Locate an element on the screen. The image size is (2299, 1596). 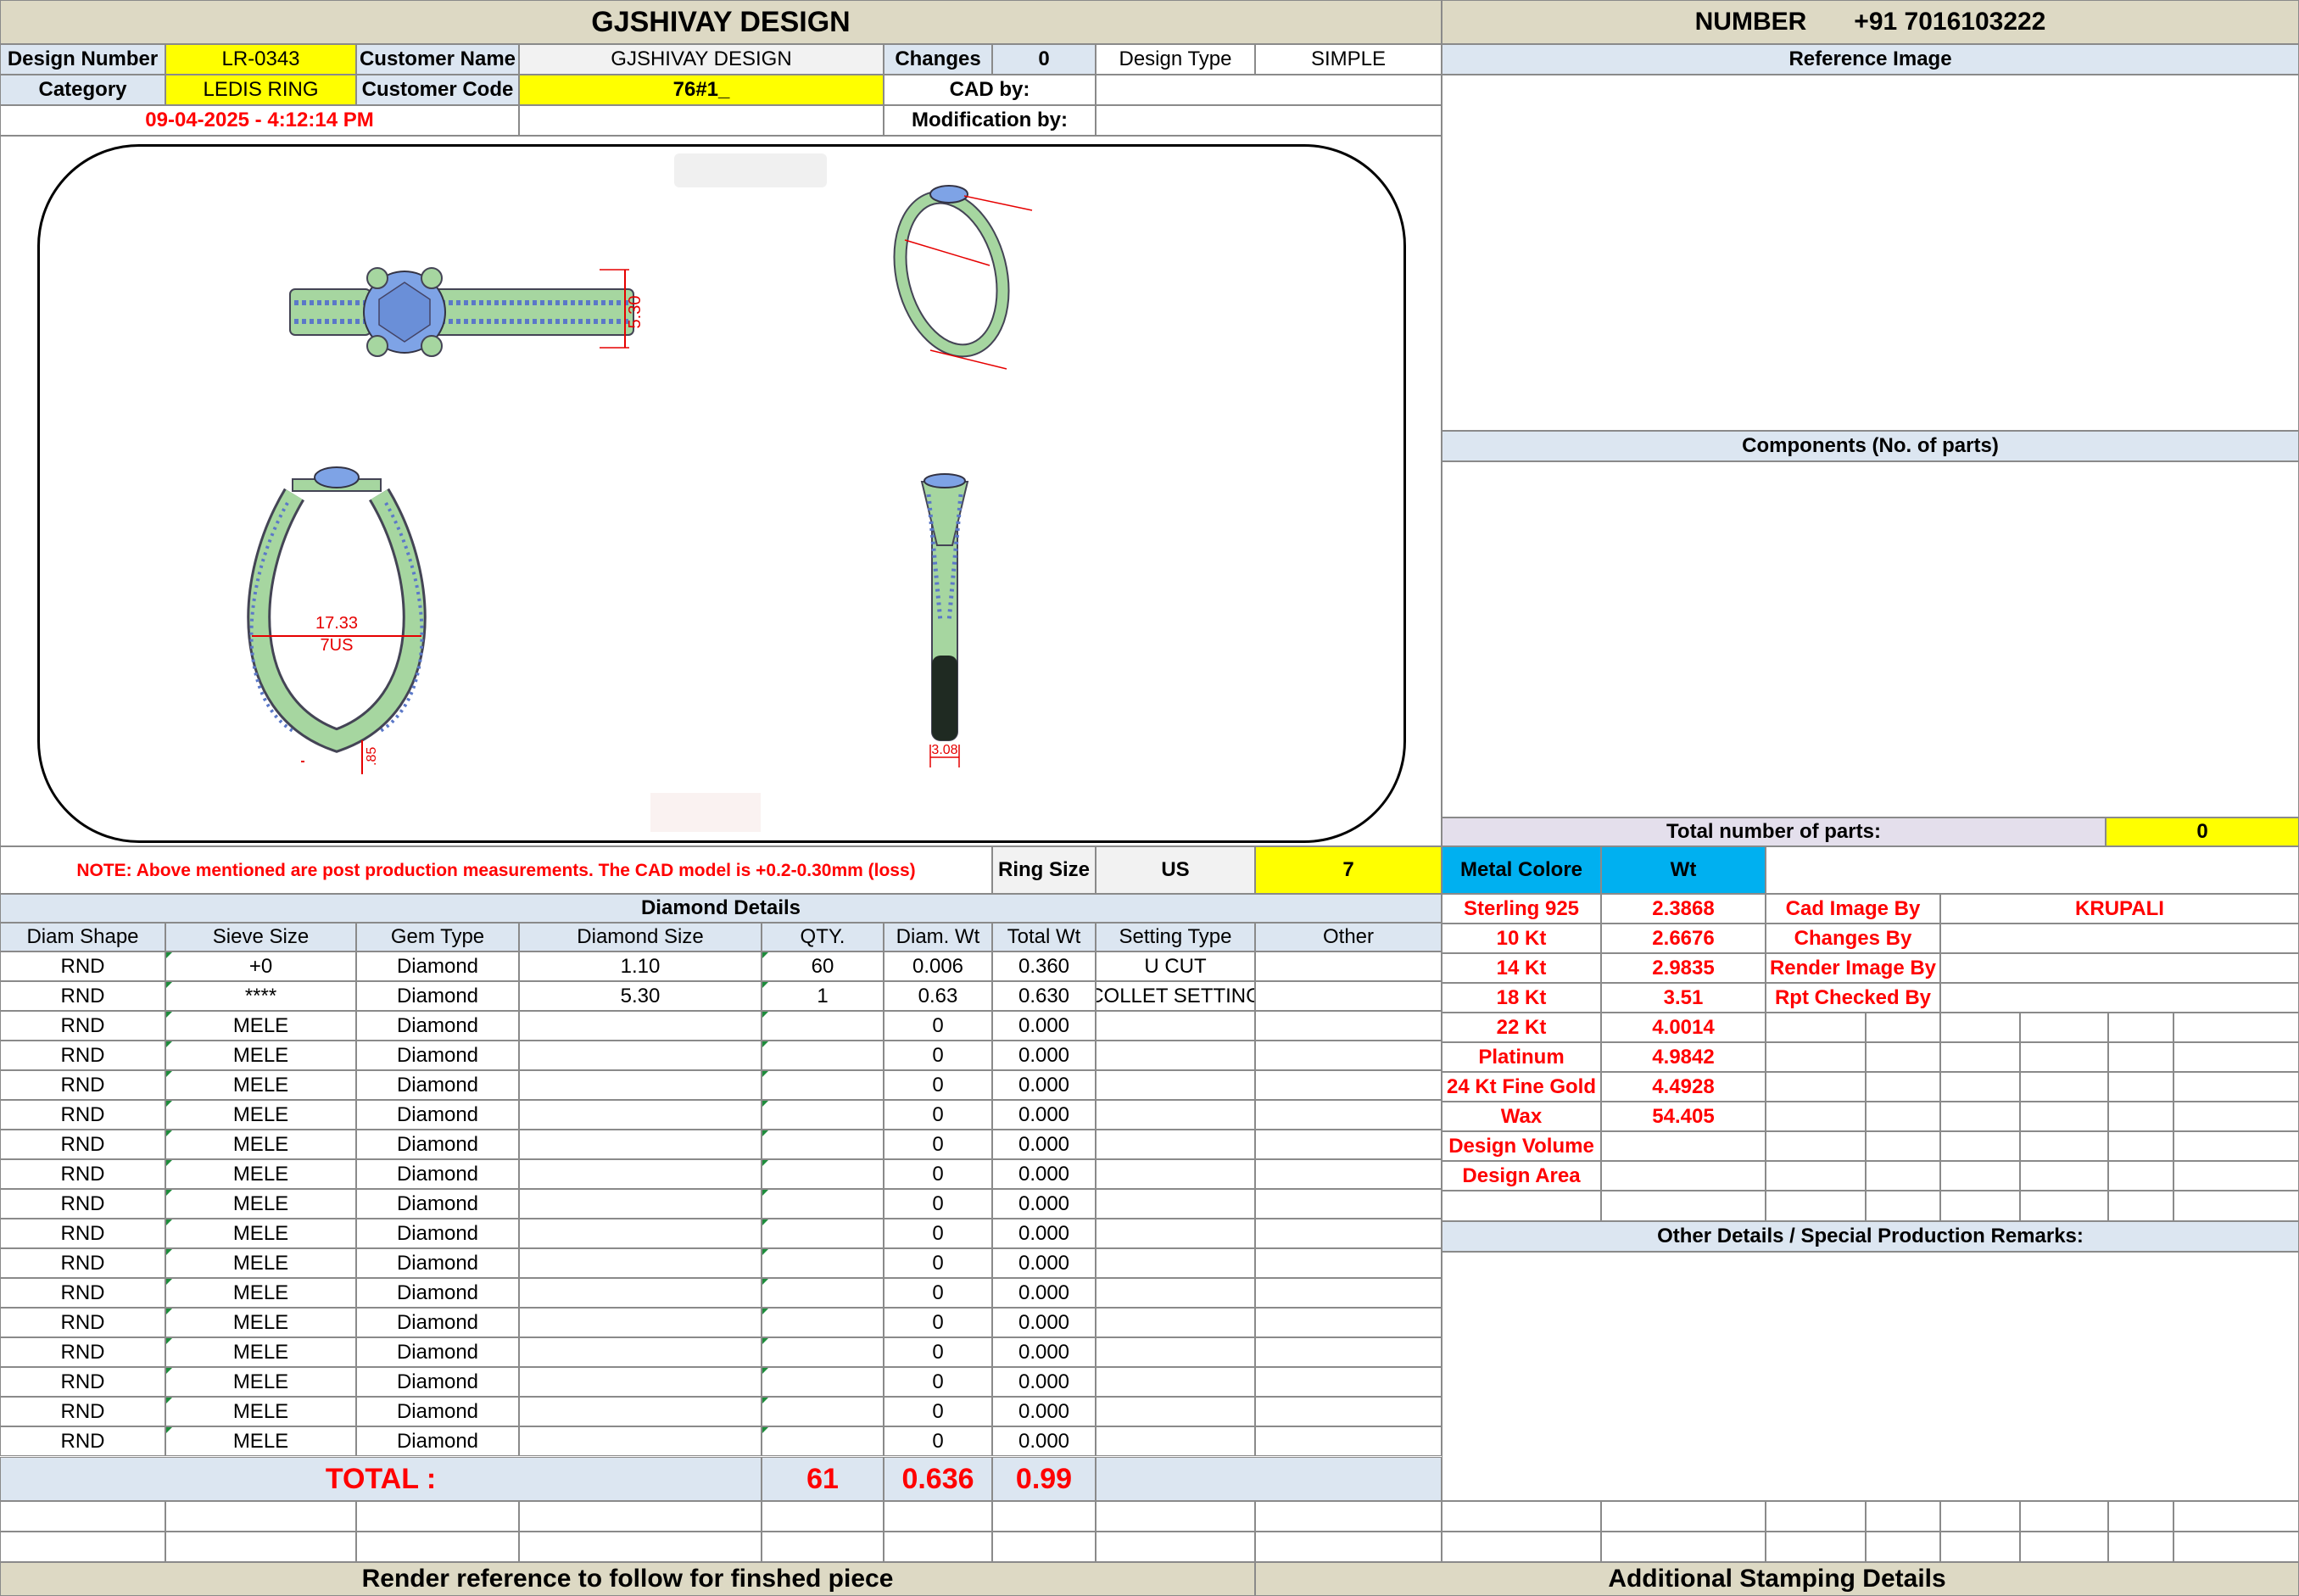
ring-size-value: 7 is located at coordinates (1348, 870).